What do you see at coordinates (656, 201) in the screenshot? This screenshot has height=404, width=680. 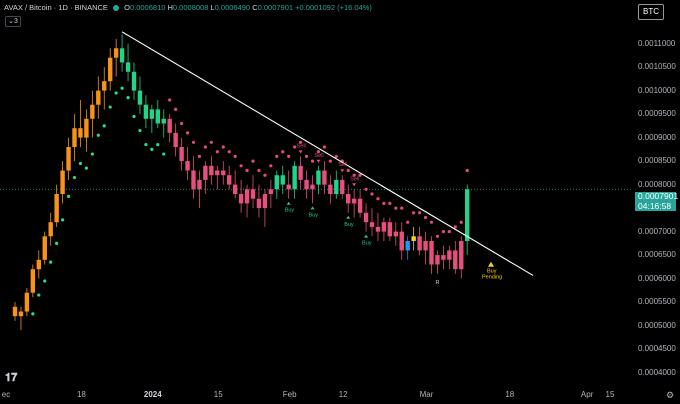 I see `last-price-tag: 0.0007901 04:16:58` at bounding box center [656, 201].